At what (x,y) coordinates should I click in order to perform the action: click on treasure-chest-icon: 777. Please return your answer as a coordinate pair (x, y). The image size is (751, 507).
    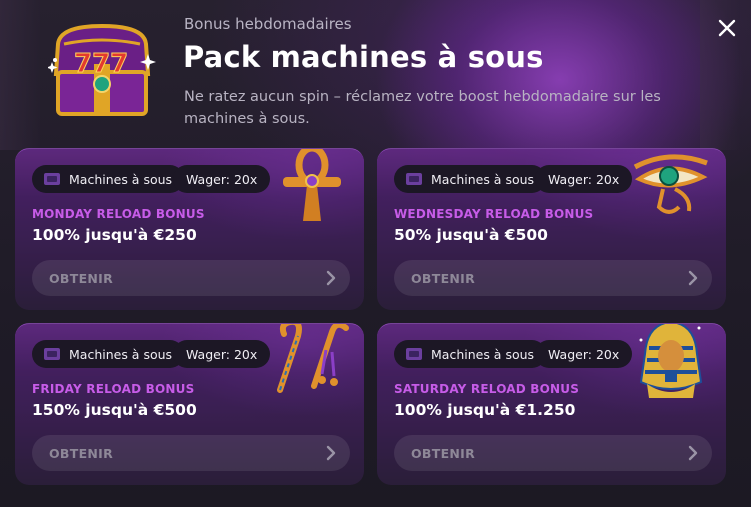
    Looking at the image, I should click on (102, 69).